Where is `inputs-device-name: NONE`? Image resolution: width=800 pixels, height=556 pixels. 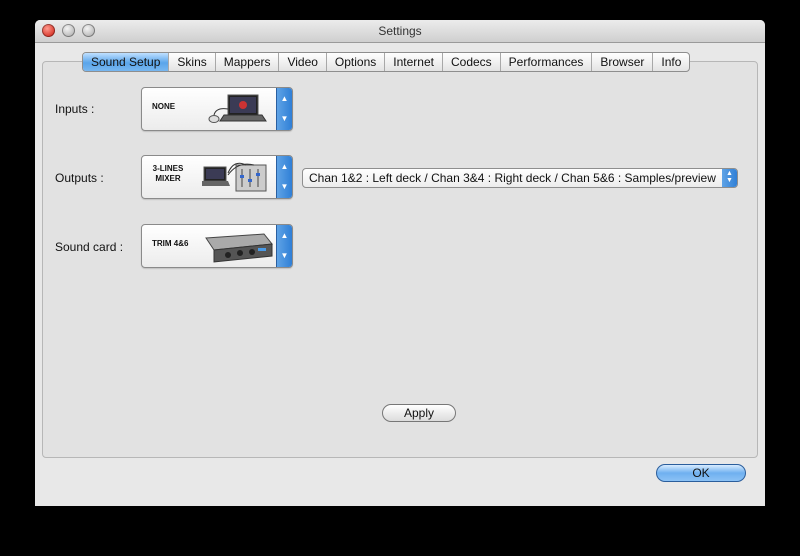
inputs-device-name: NONE is located at coordinates (164, 106).